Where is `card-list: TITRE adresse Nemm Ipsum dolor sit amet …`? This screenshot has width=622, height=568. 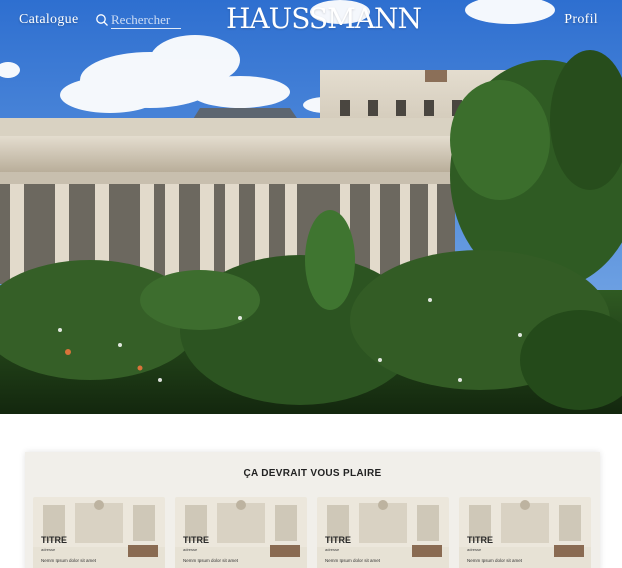
card-list: TITRE adresse Nemm Ipsum dolor sit amet … is located at coordinates (313, 532).